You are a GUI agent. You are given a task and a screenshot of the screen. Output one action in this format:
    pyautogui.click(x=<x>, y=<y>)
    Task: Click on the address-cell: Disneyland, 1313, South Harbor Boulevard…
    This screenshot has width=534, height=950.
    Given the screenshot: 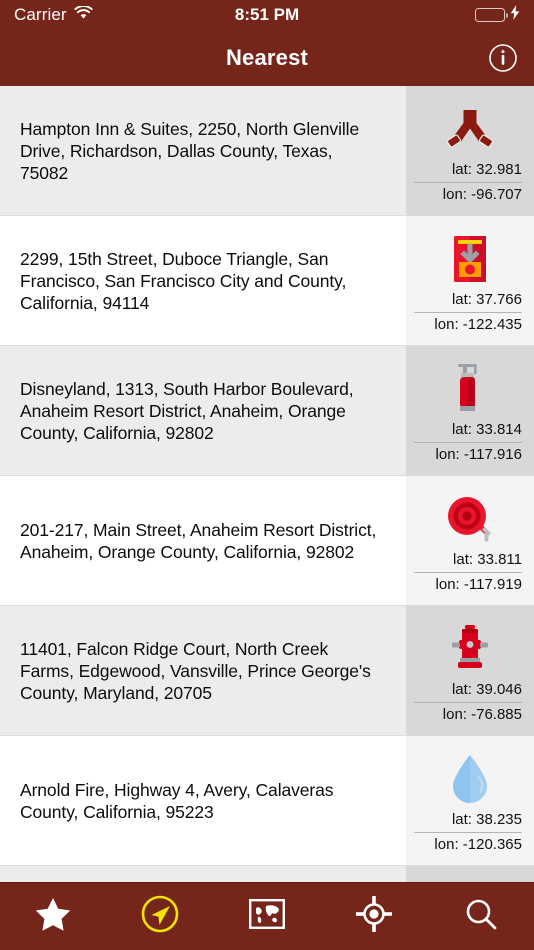 What is the action you would take?
    pyautogui.click(x=203, y=410)
    